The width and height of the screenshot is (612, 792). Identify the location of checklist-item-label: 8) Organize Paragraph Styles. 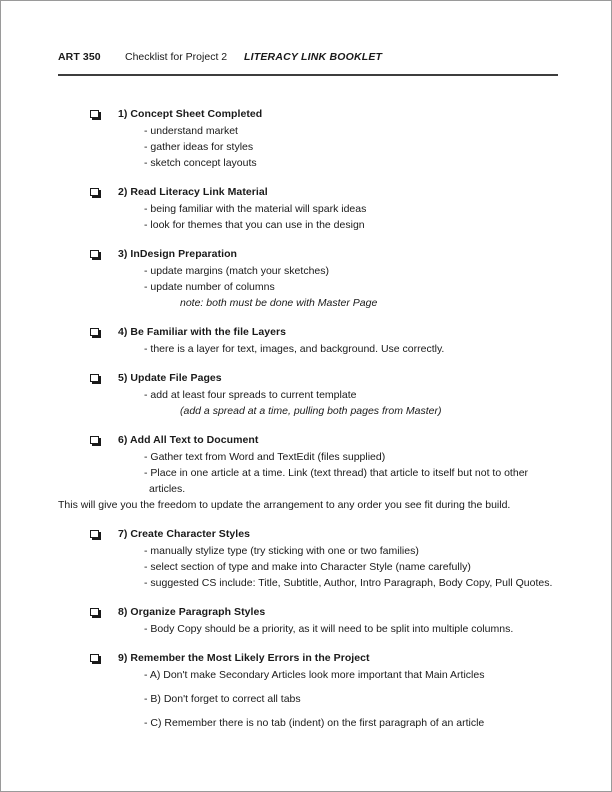
(192, 612).